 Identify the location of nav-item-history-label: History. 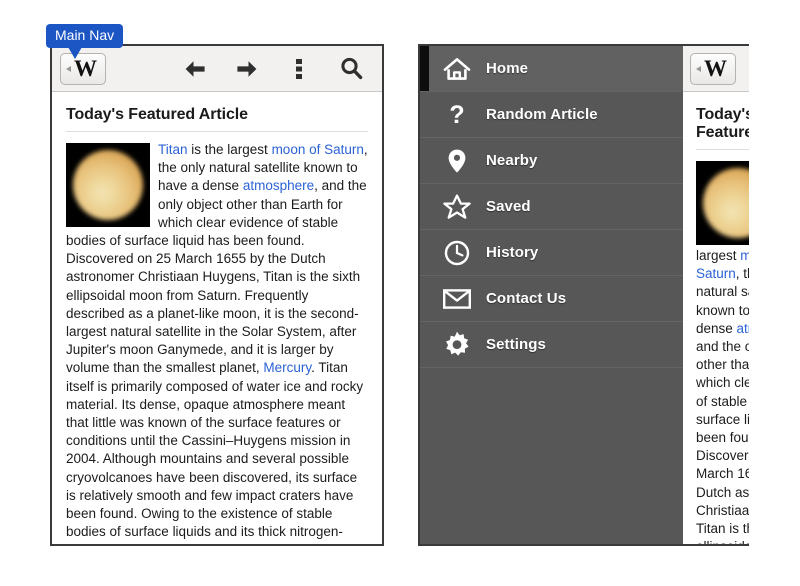
(512, 252).